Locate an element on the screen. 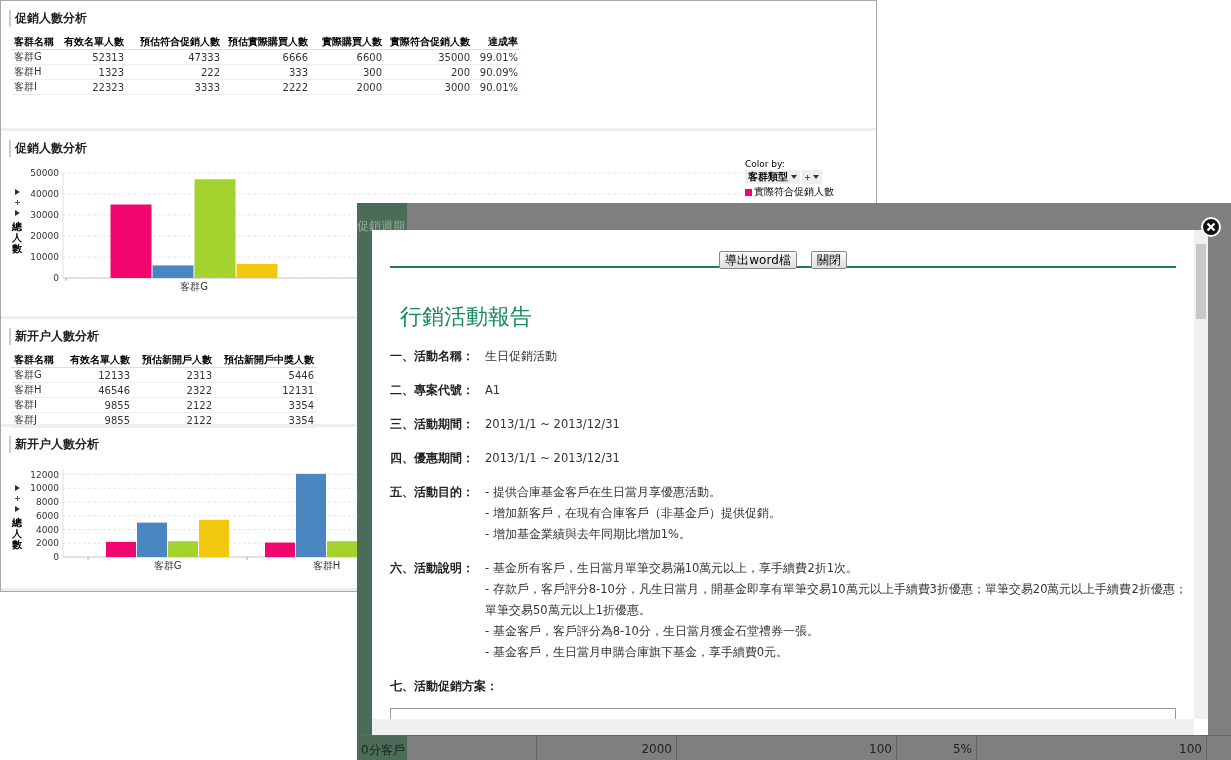 The height and width of the screenshot is (760, 1231). column-header: 實際符合促銷人數 is located at coordinates (429, 42).